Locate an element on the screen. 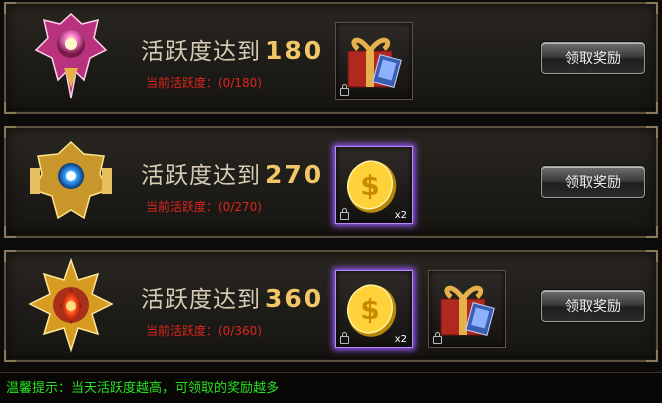 The height and width of the screenshot is (403, 662). progress-text: 当前活跃度：(0/270) is located at coordinates (204, 207).